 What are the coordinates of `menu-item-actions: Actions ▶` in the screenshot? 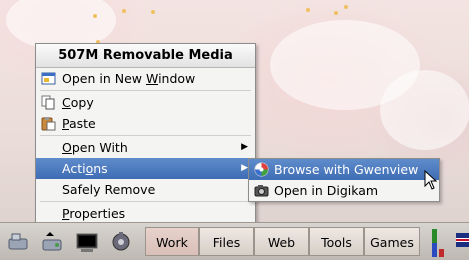 It's located at (145, 168).